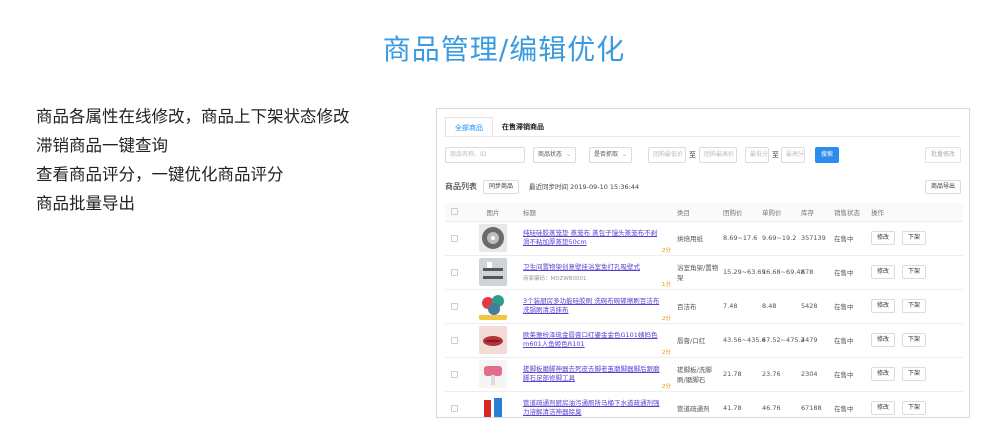  I want to click on column-header: 操作, so click(916, 212).